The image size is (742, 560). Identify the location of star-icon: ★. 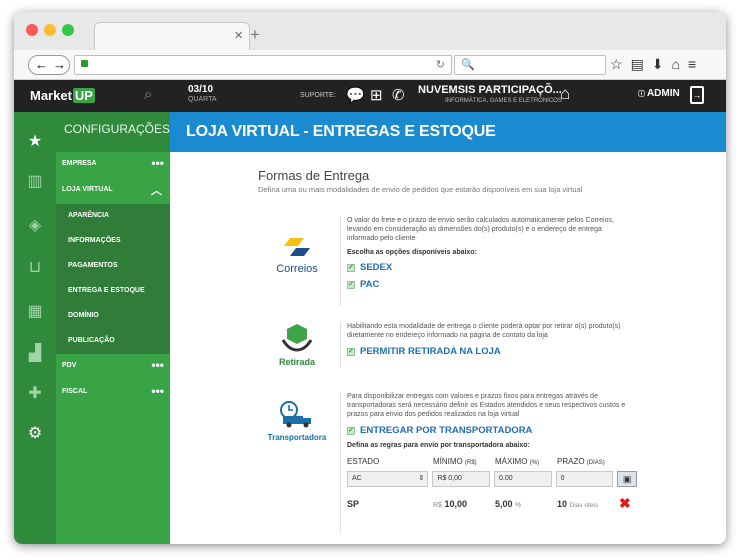
(35, 142).